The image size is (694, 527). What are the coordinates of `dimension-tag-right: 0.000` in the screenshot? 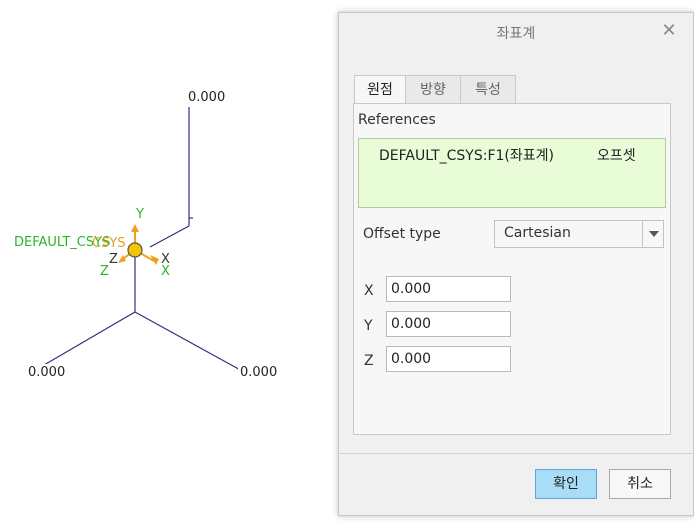 It's located at (259, 373).